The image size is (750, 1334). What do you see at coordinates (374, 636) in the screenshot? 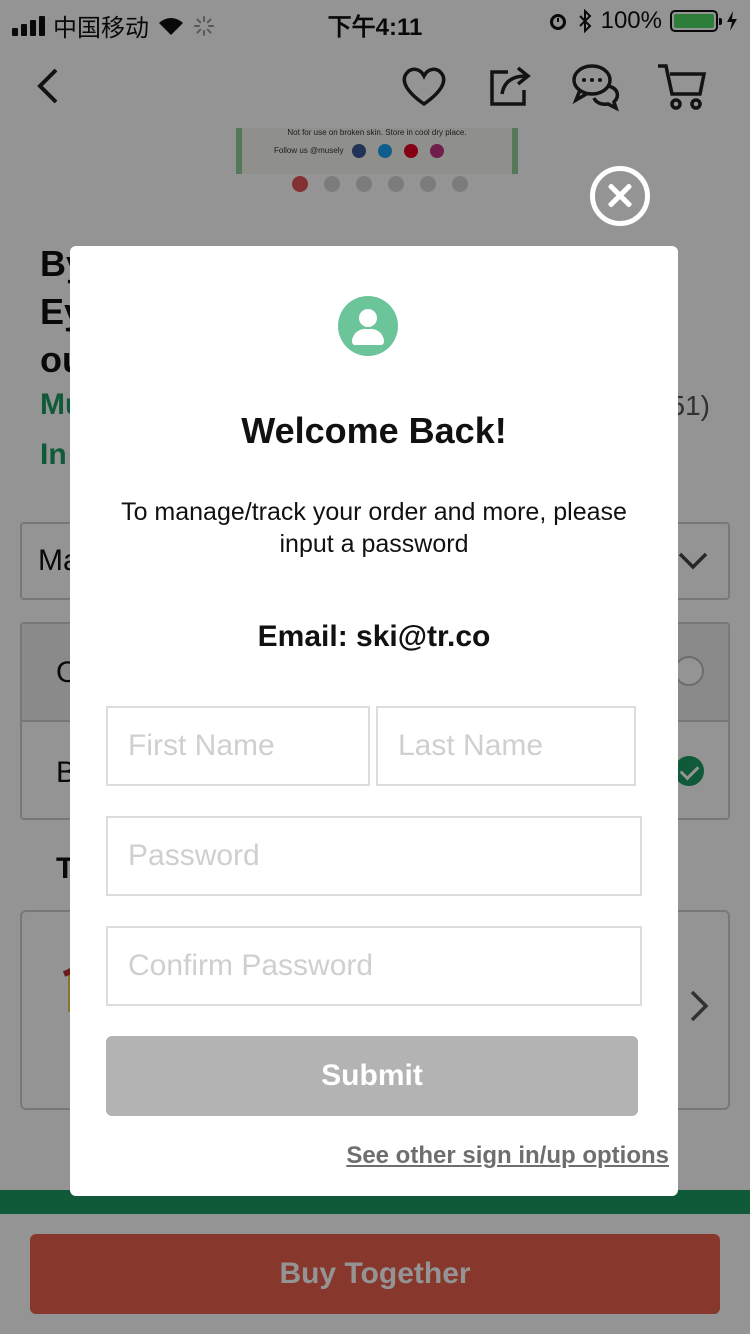
I see `modal-email: Email: ski@tr.co` at bounding box center [374, 636].